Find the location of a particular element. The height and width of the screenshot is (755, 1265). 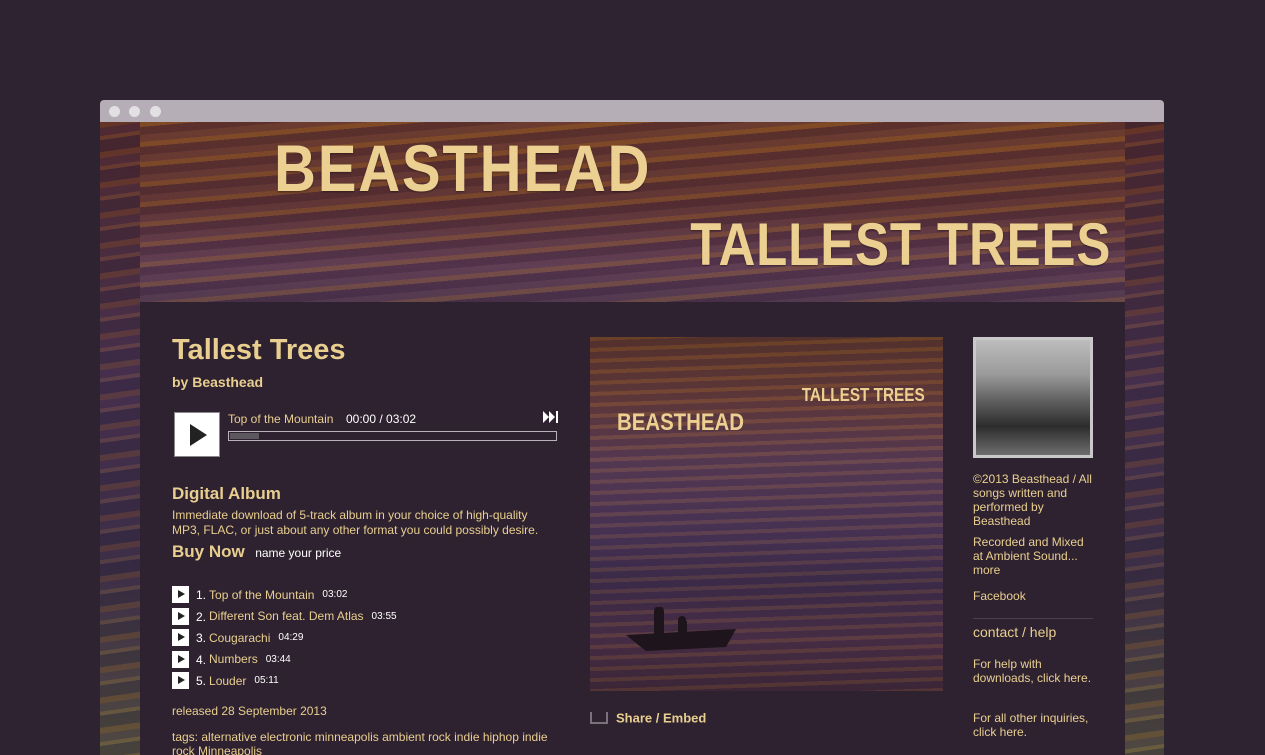

banner-album-title: TALLEST TREES is located at coordinates (900, 244).